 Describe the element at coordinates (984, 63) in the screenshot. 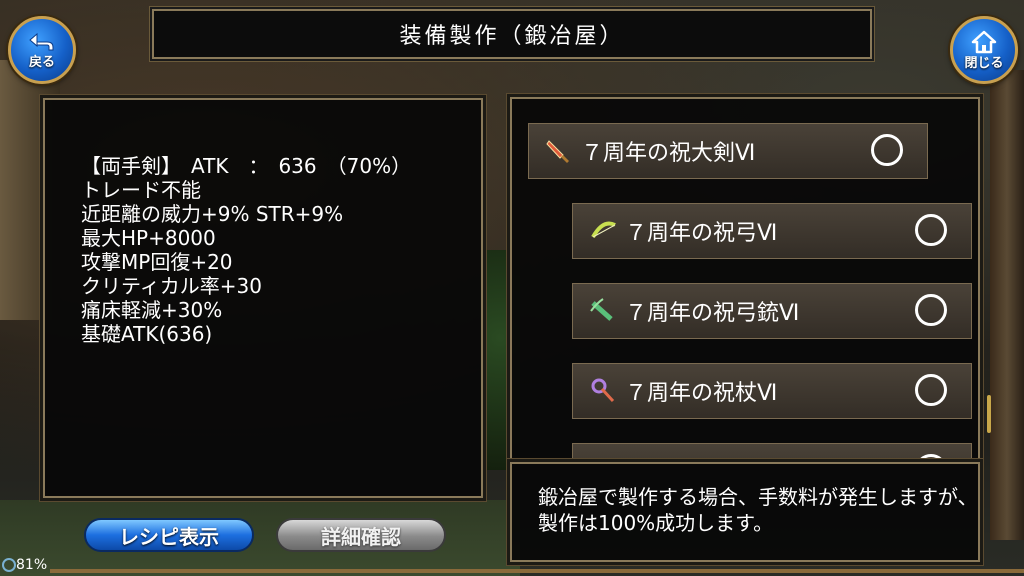

I see `close-label: 閉じる` at that location.